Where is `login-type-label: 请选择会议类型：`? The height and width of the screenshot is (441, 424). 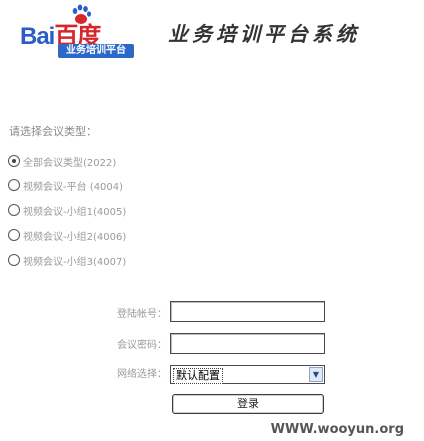 login-type-label: 请选择会议类型： is located at coordinates (53, 131).